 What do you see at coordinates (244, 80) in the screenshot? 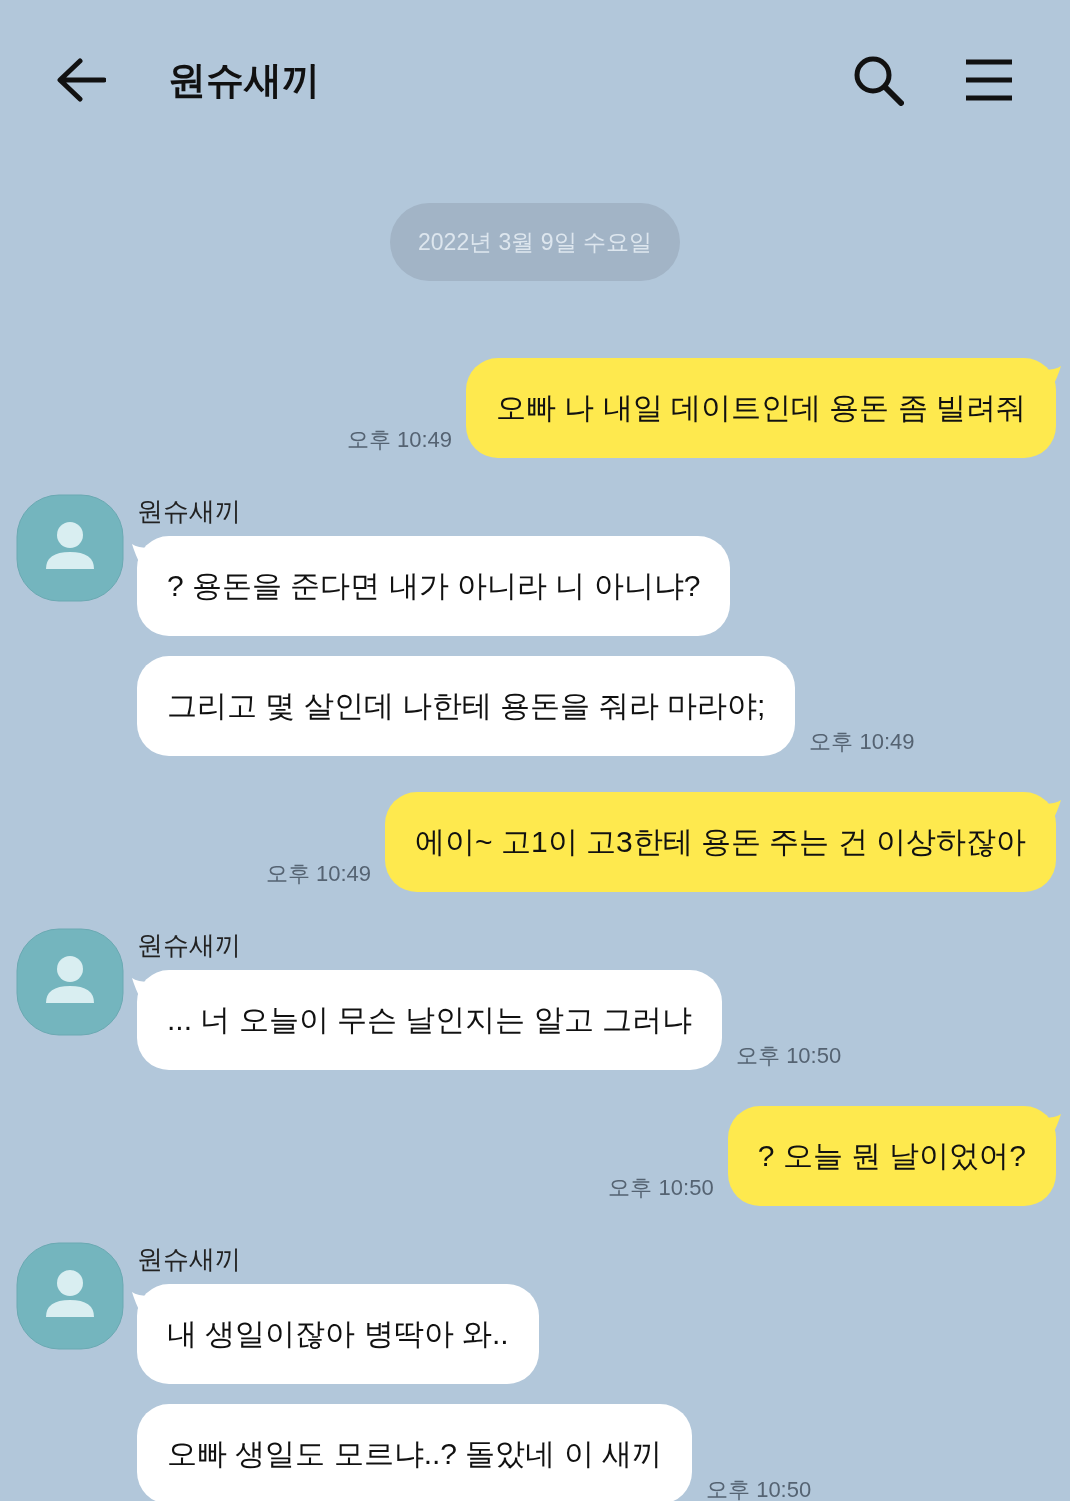
I see `chat-title: 원슈새끼` at bounding box center [244, 80].